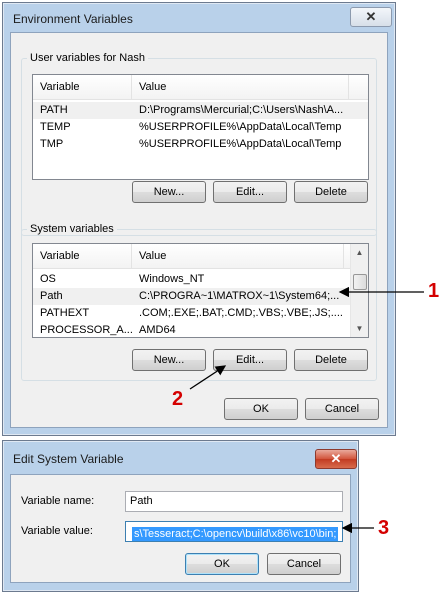  Describe the element at coordinates (384, 528) in the screenshot. I see `callout-3: 3` at that location.